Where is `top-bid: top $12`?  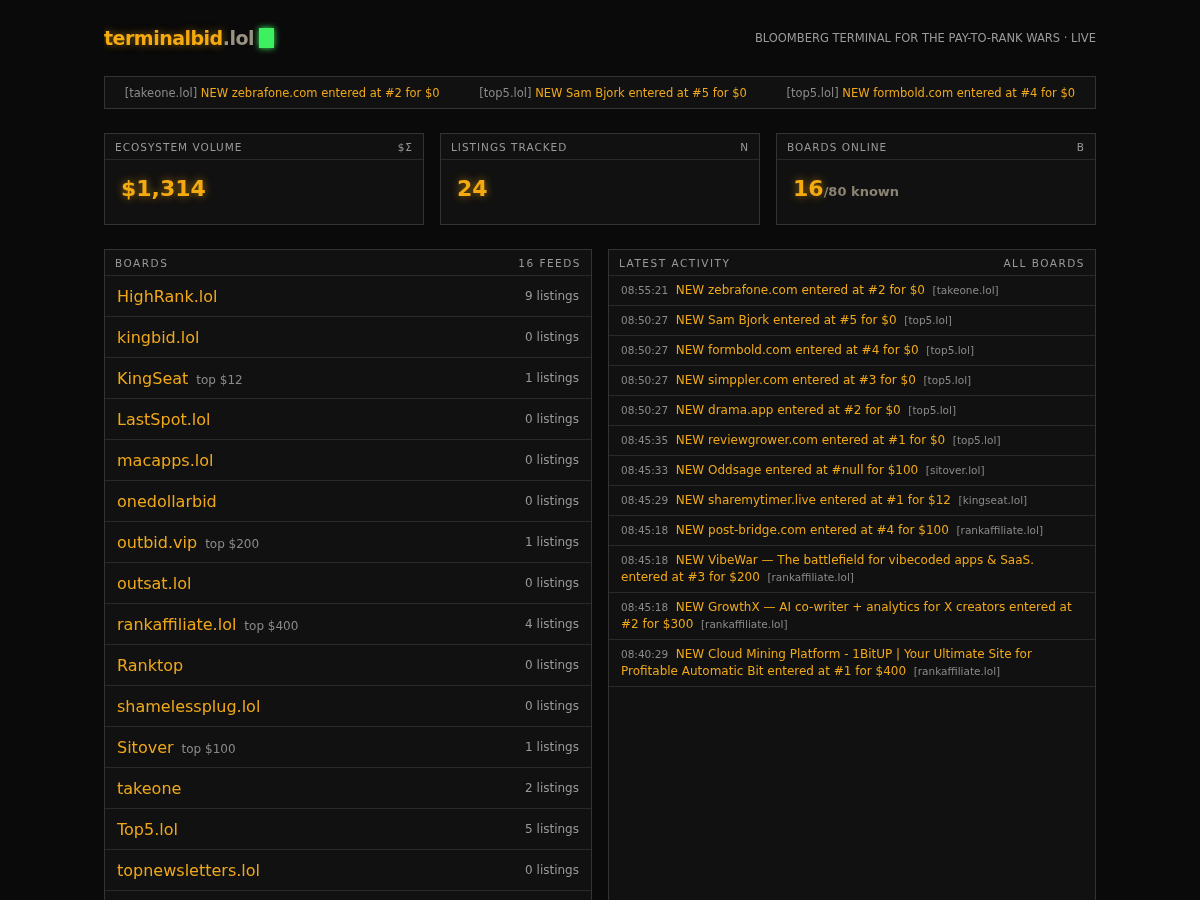 top-bid: top $12 is located at coordinates (219, 379).